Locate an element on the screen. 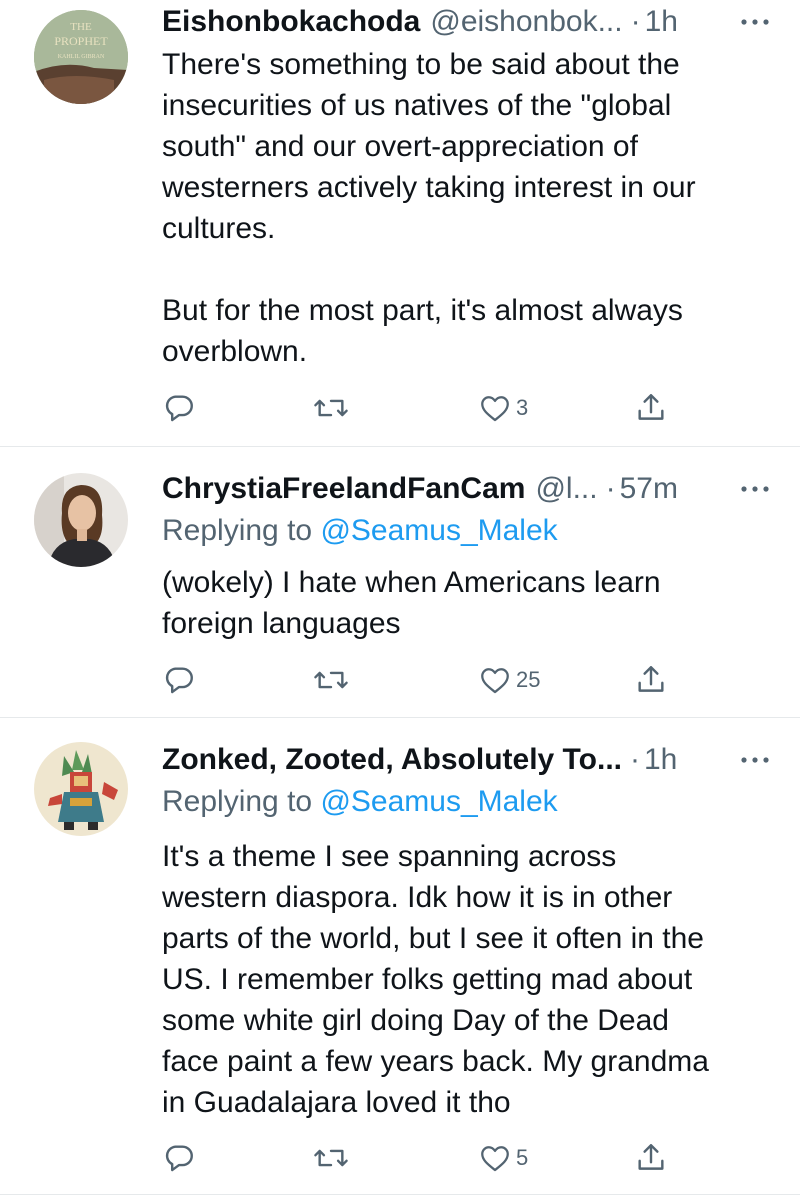 This screenshot has height=1200, width=800. tweet-actions: 5 is located at coordinates (422, 1158).